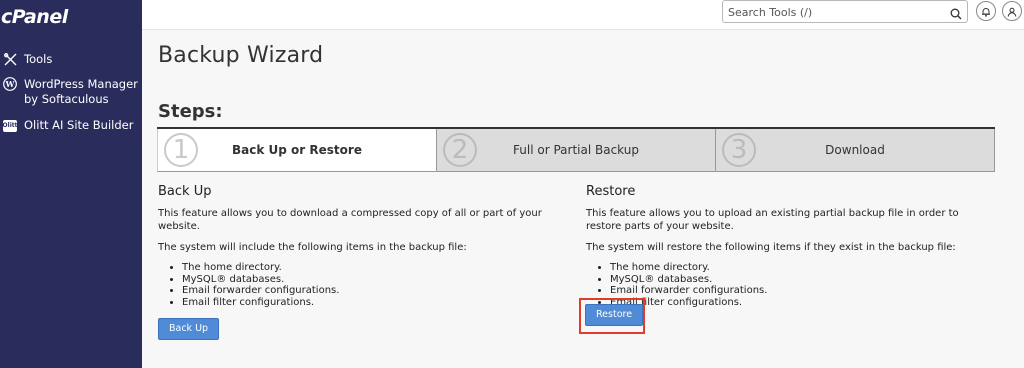 This screenshot has width=1024, height=368. I want to click on sidebar-item-tools: Tools, so click(27, 59).